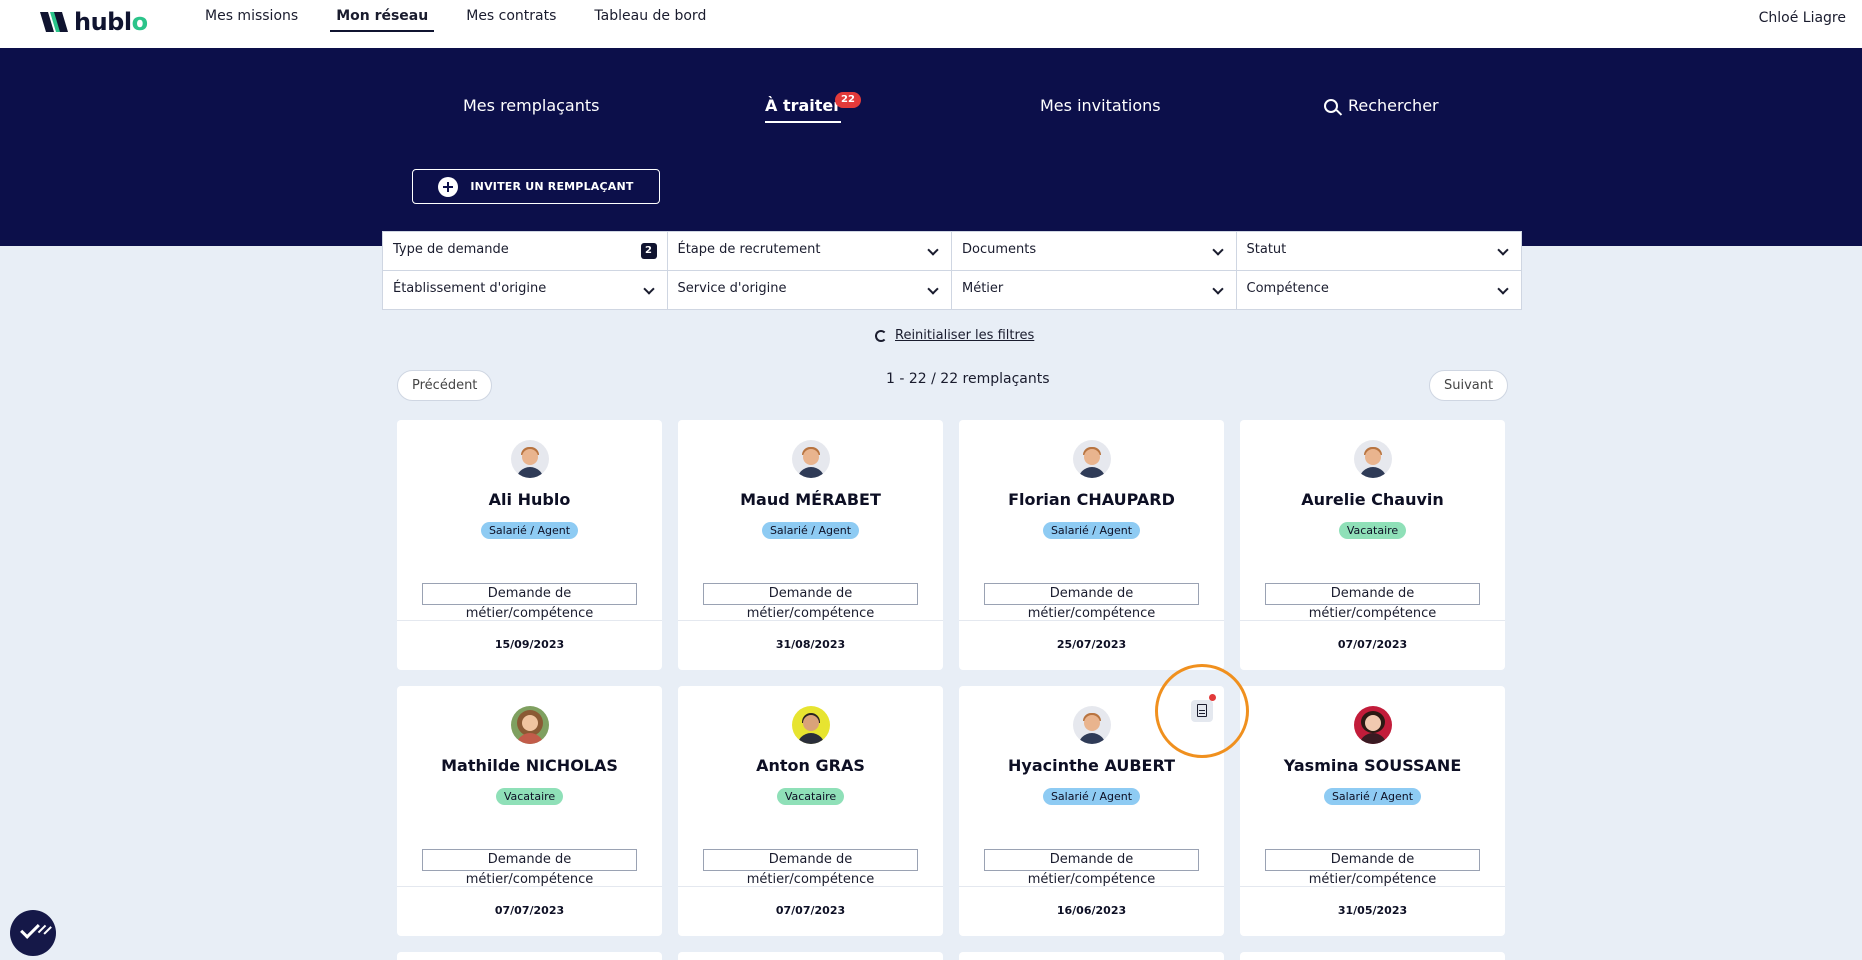 The image size is (1862, 960). Describe the element at coordinates (1094, 251) in the screenshot. I see `filter-documents: Documents` at that location.